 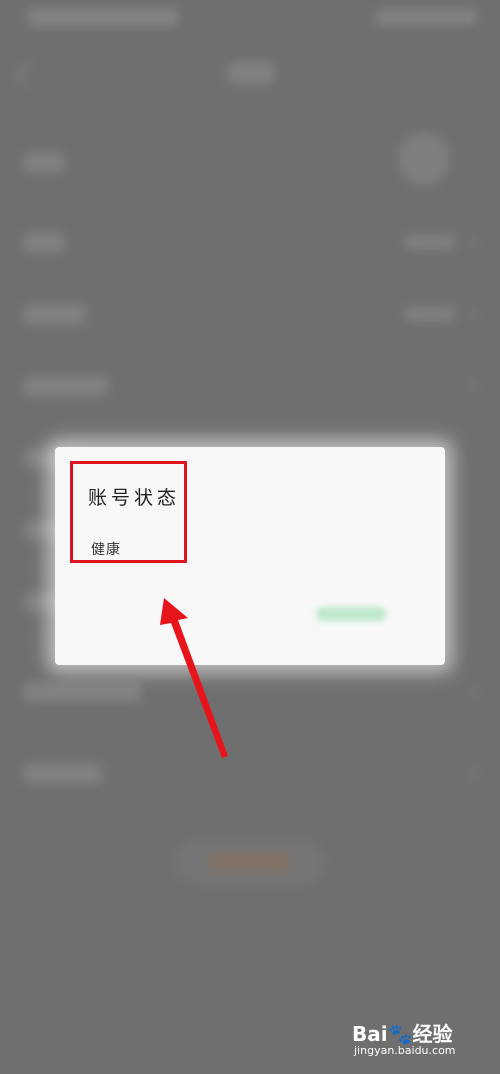 I want to click on avatar, so click(x=424, y=159).